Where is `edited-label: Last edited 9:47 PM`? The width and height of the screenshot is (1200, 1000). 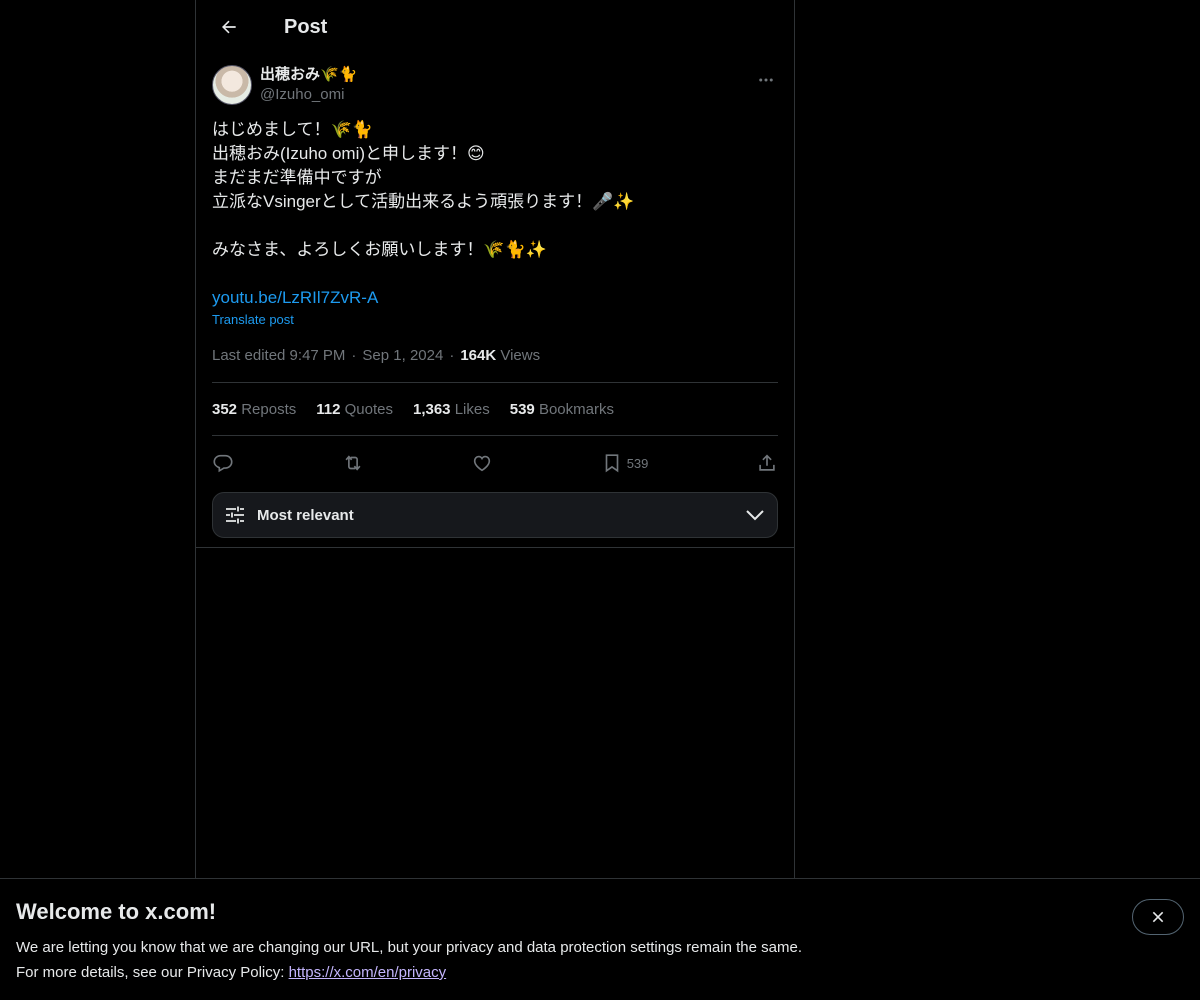
edited-label: Last edited 9:47 PM is located at coordinates (278, 356).